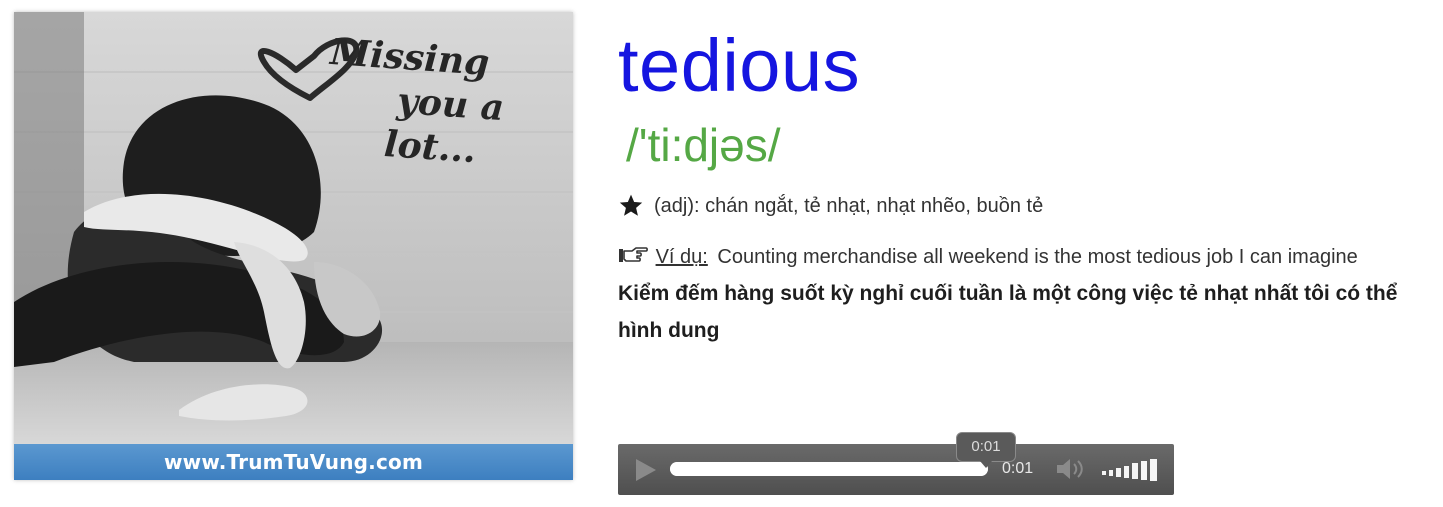  I want to click on audio-progress-fill, so click(829, 469).